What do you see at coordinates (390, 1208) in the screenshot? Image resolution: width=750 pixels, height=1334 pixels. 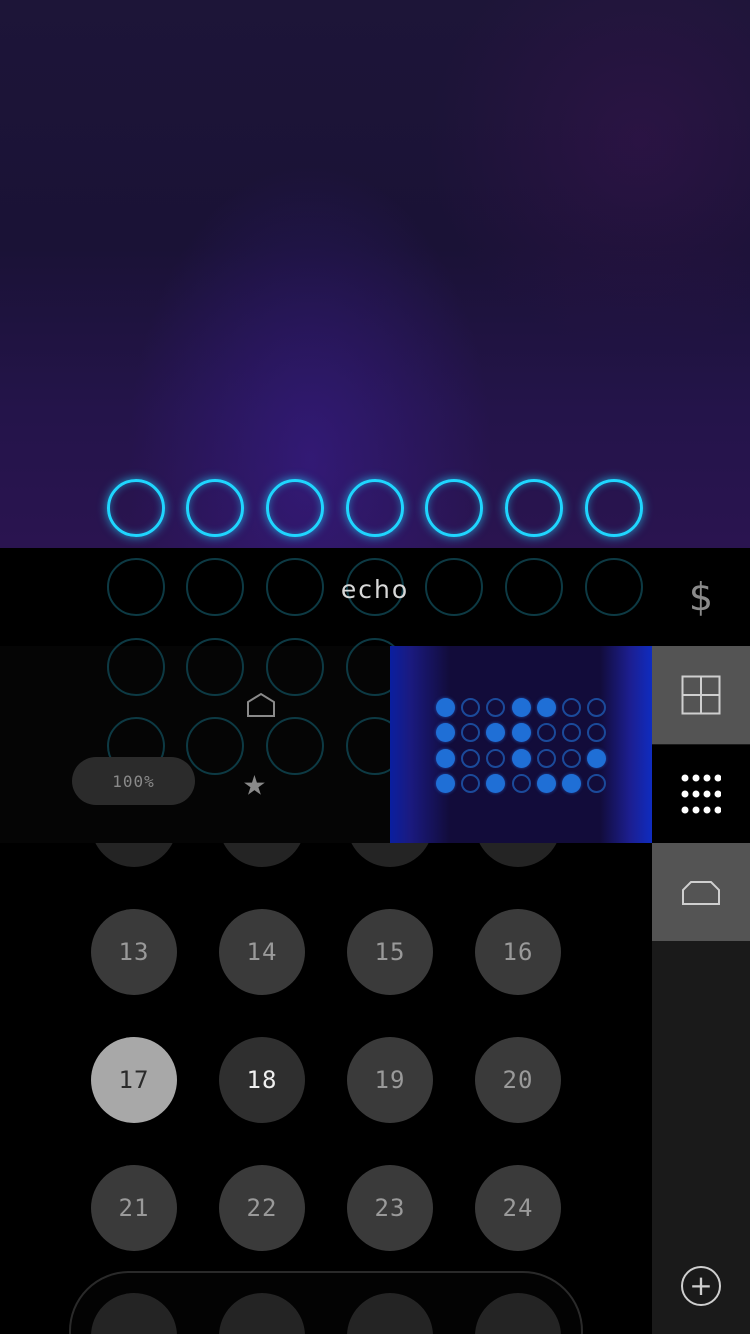 I see `pad-23: 23` at bounding box center [390, 1208].